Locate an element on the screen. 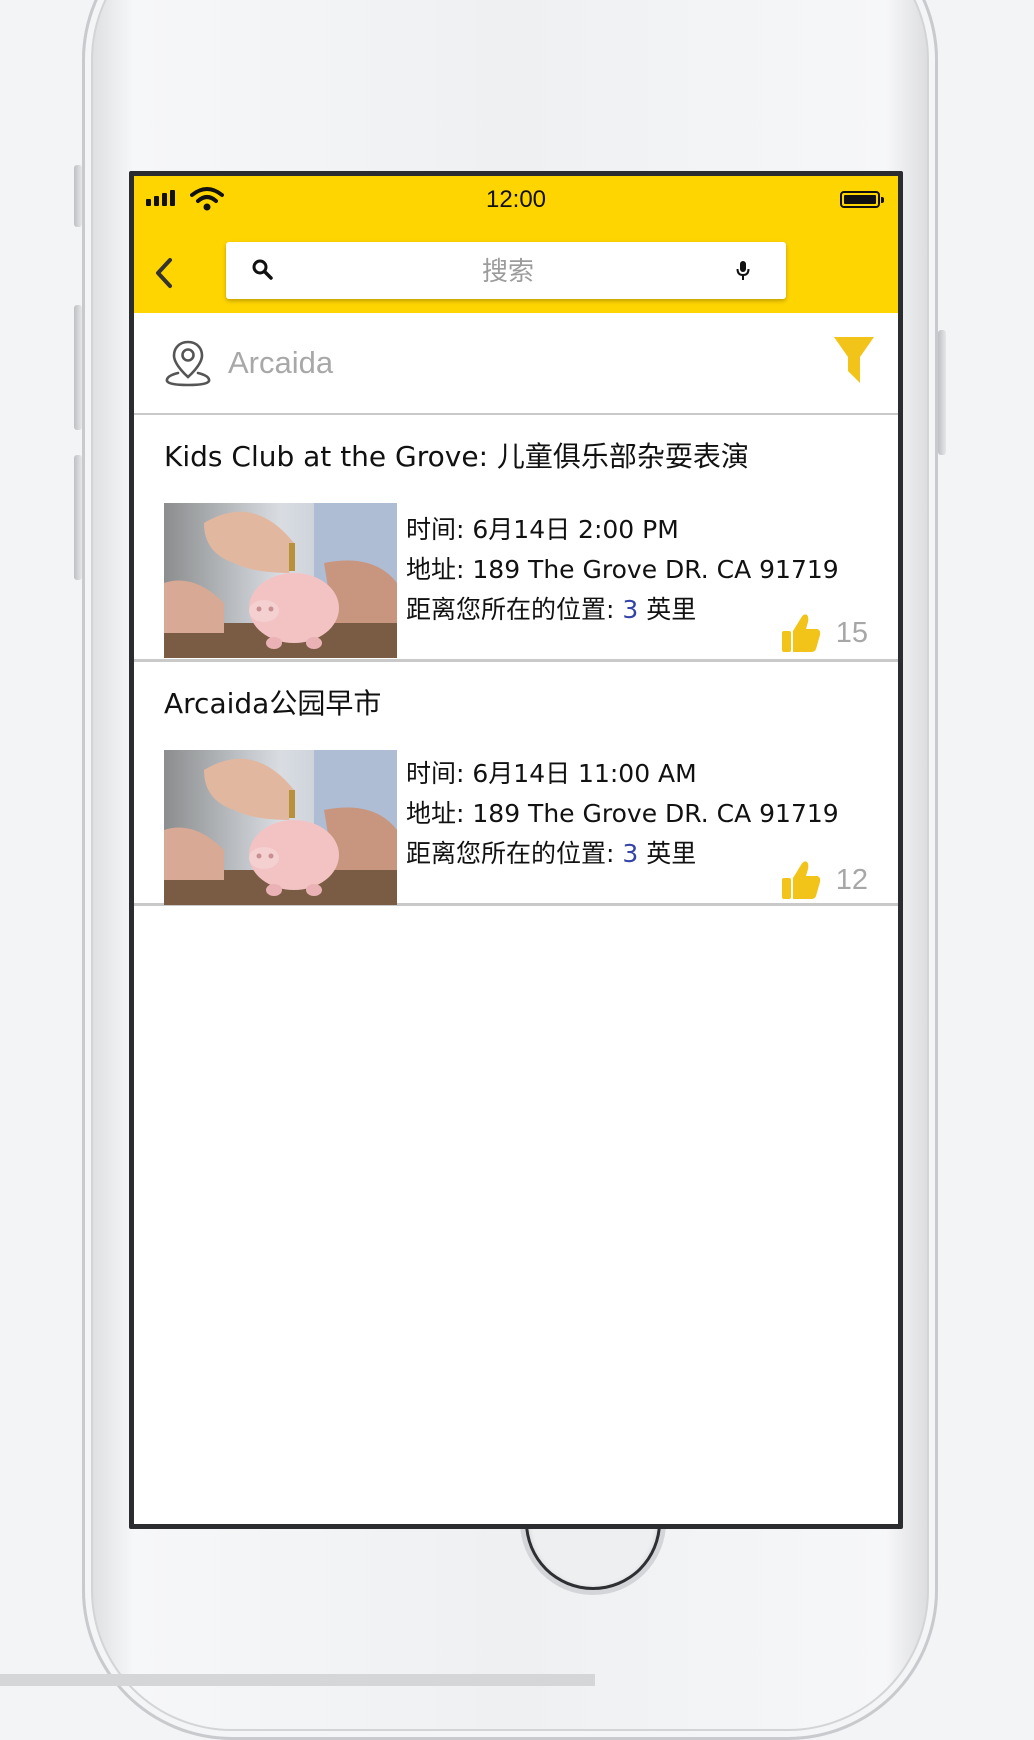 Image resolution: width=1034 pixels, height=1740 pixels. event-time: 时间: 6月14日 2:00 PM is located at coordinates (542, 528).